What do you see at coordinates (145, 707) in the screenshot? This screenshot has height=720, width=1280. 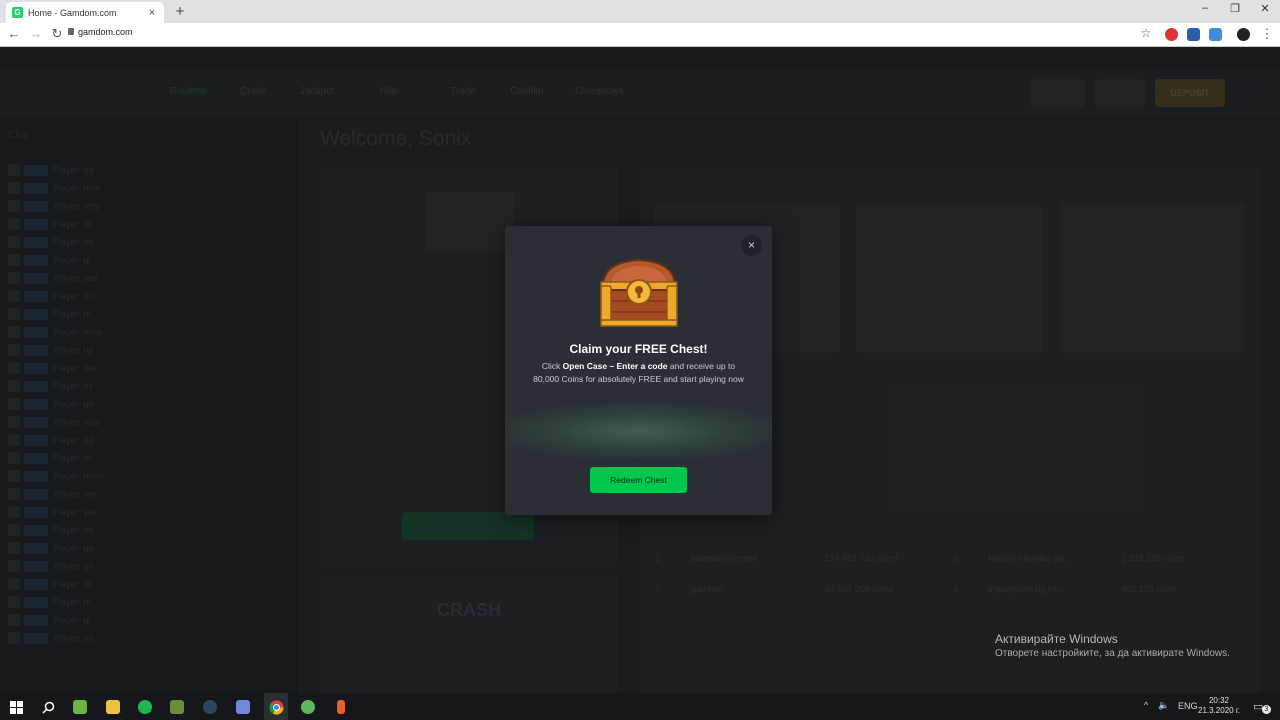 I see `spotify-icon` at bounding box center [145, 707].